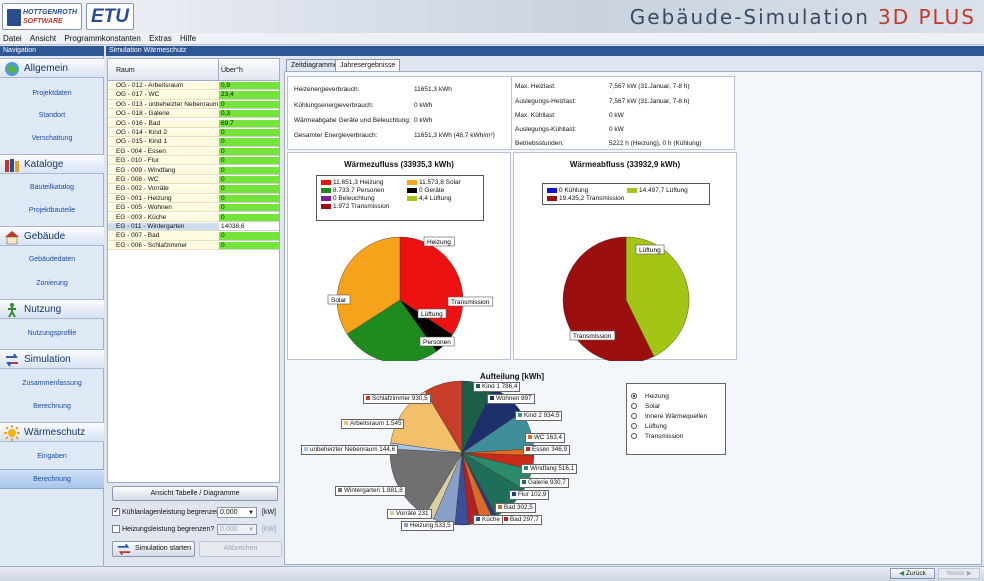 This screenshot has width=984, height=581. I want to click on table-row: EG - 004 - Essen 0, so click(193, 151).